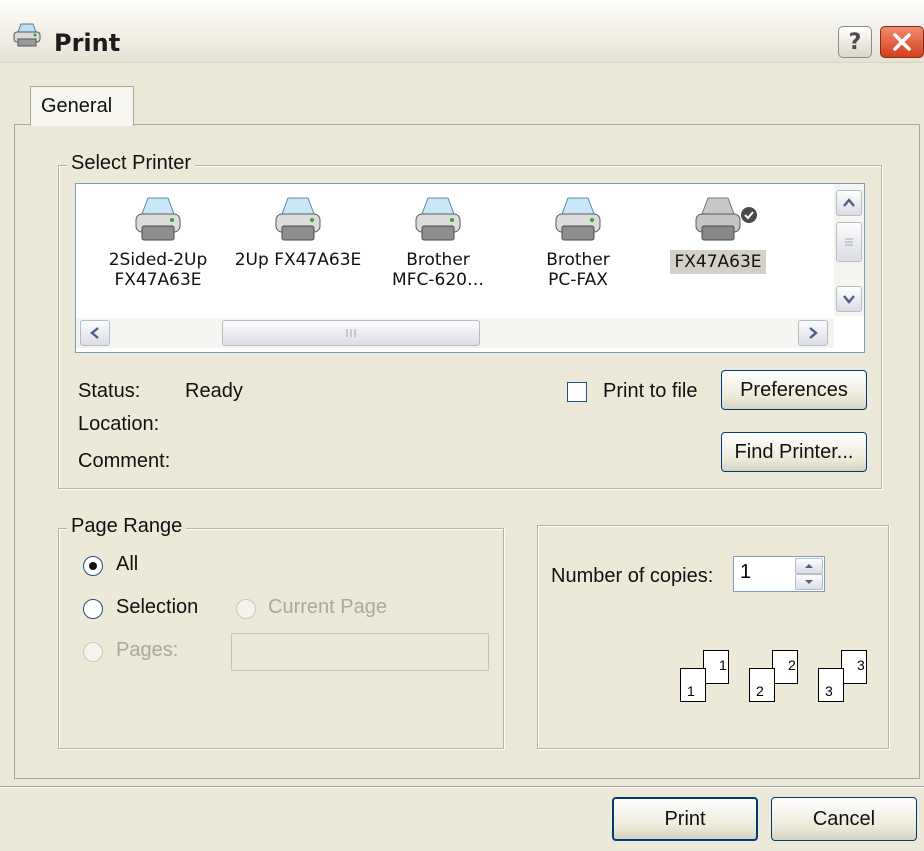 Image resolution: width=924 pixels, height=851 pixels. What do you see at coordinates (632, 576) in the screenshot?
I see `copies-label: Number of copies:` at bounding box center [632, 576].